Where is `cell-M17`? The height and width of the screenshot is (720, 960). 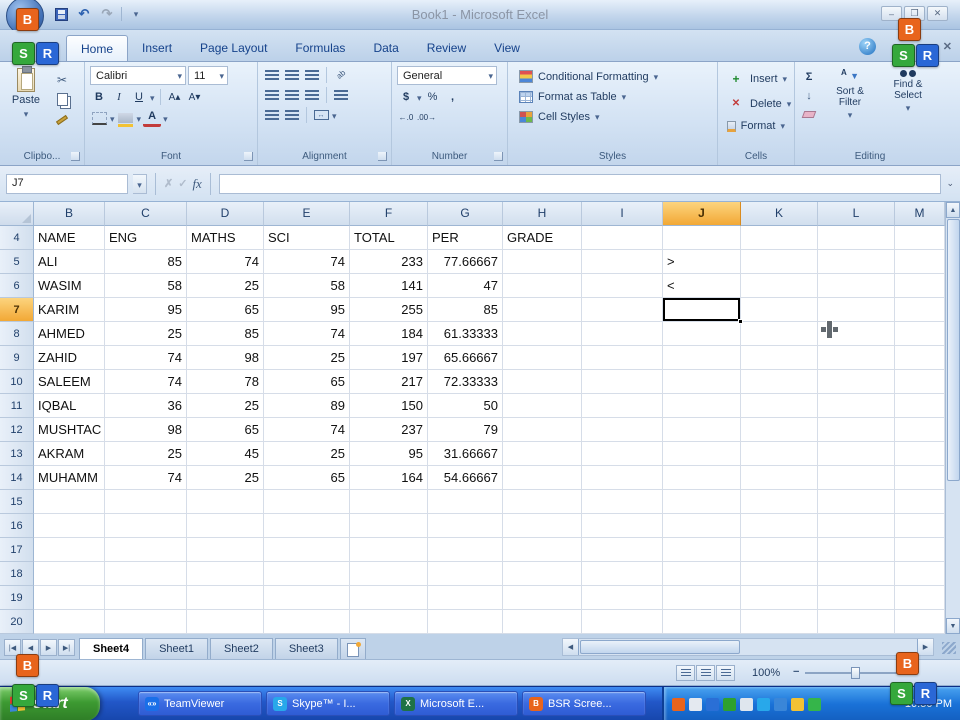
cell-M17 is located at coordinates (920, 550).